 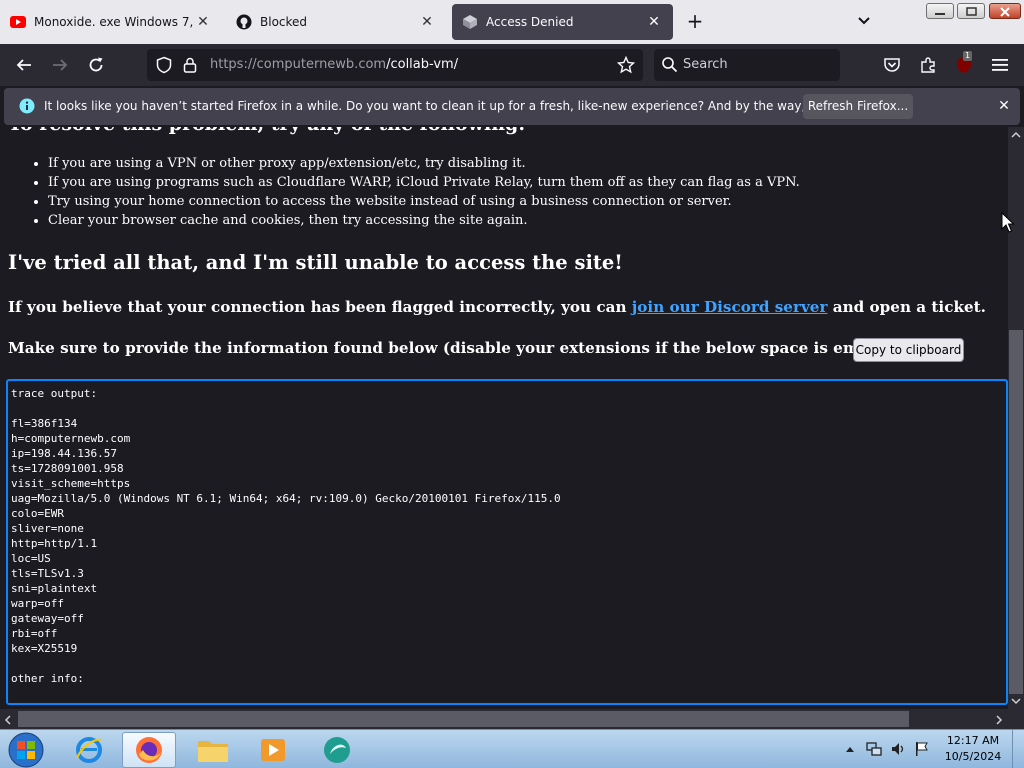 What do you see at coordinates (889, 750) in the screenshot?
I see `system-tray` at bounding box center [889, 750].